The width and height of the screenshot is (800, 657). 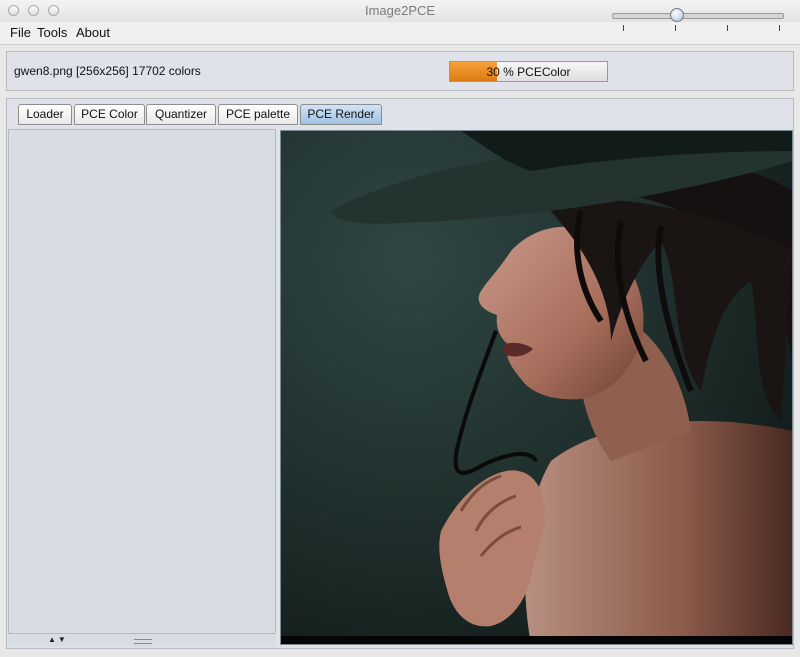 What do you see at coordinates (341, 114) in the screenshot?
I see `tab-pce-render: PCE Render` at bounding box center [341, 114].